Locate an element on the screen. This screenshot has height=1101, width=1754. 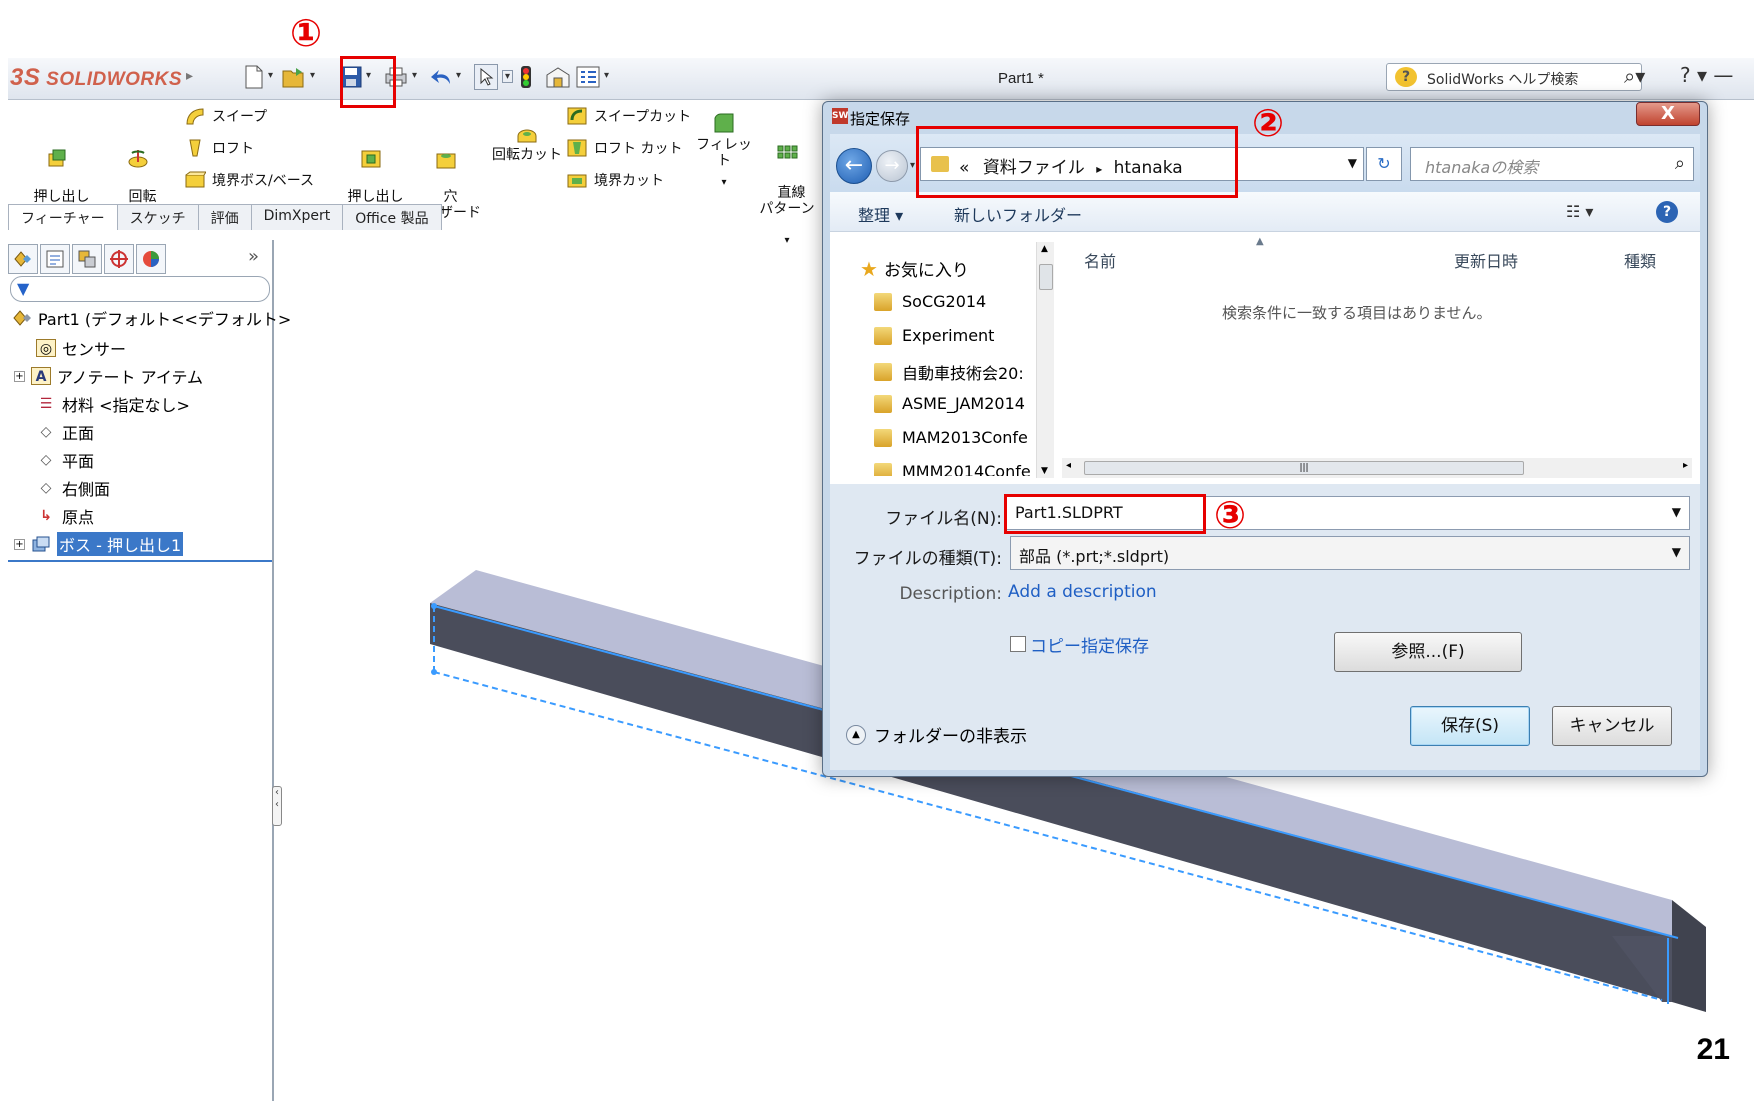
folder-search-input: htanakaの検索 ⌕ is located at coordinates (1552, 164).